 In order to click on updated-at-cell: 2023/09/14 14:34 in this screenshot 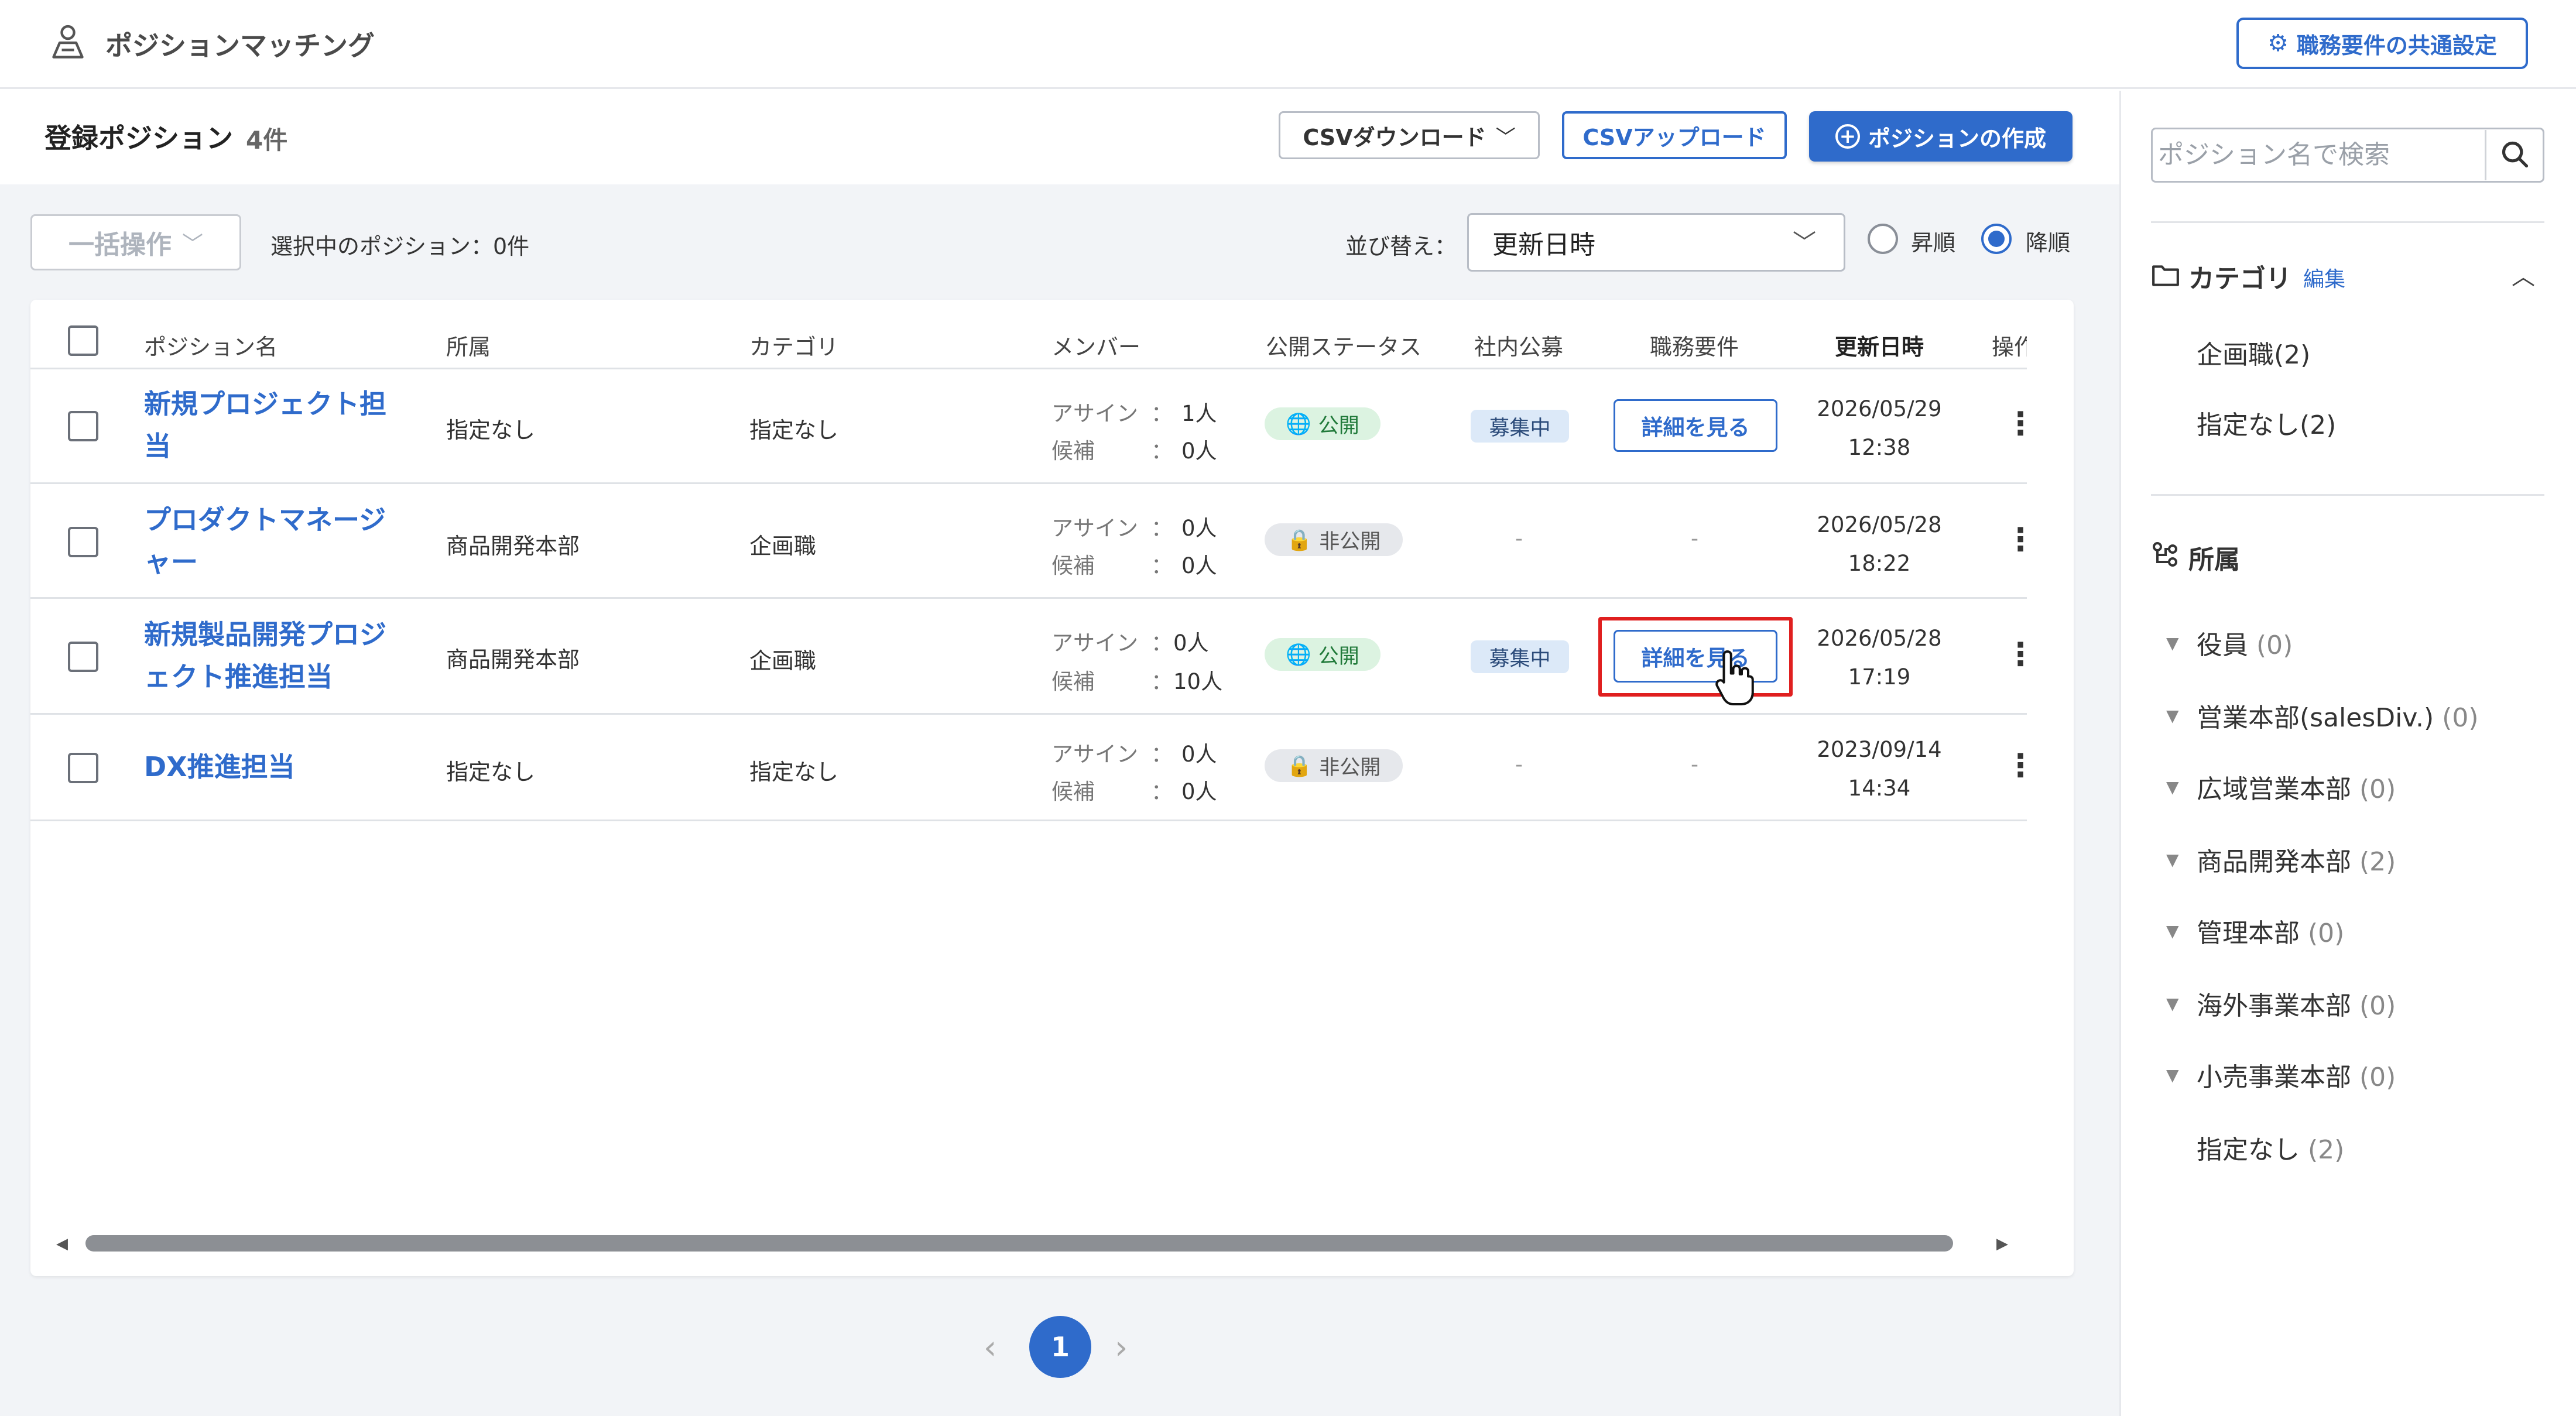, I will do `click(1879, 769)`.